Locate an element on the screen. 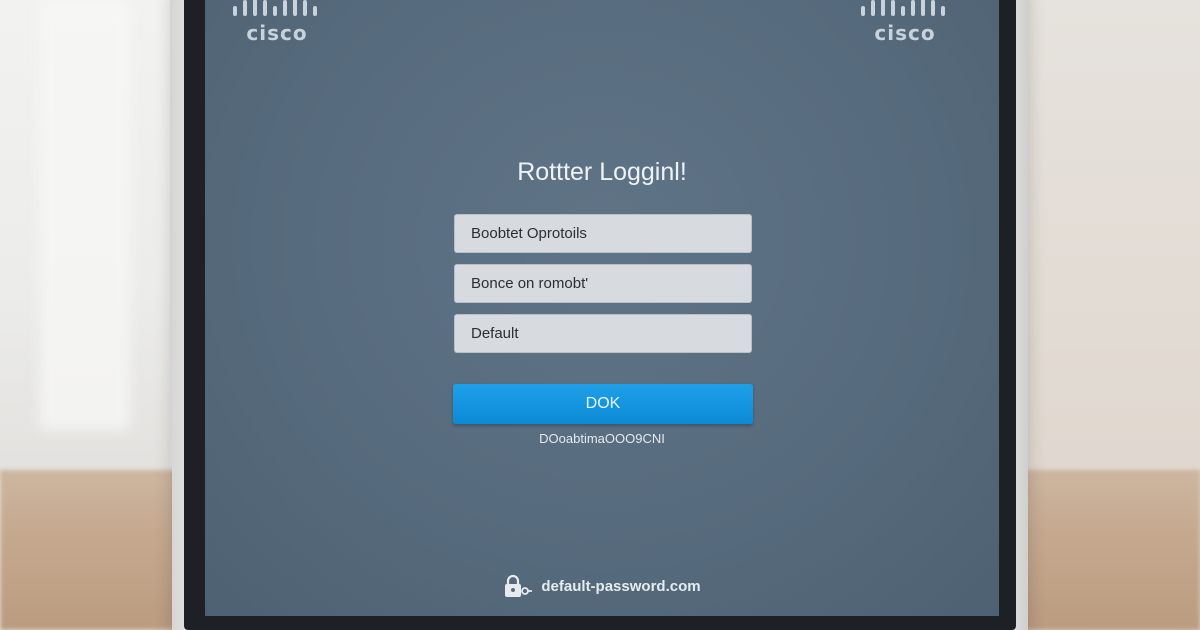 The height and width of the screenshot is (630, 1200). page-title: Rottter Logginl! is located at coordinates (602, 172).